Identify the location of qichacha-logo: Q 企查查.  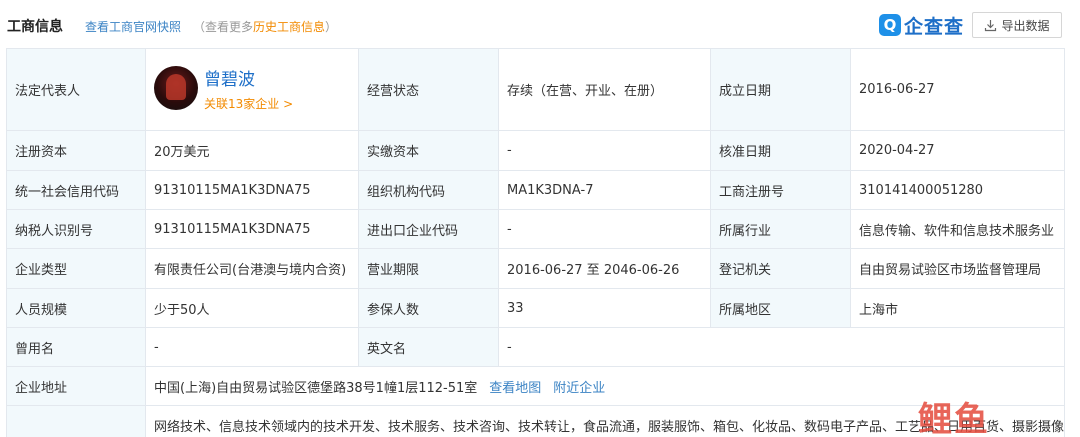
(921, 25).